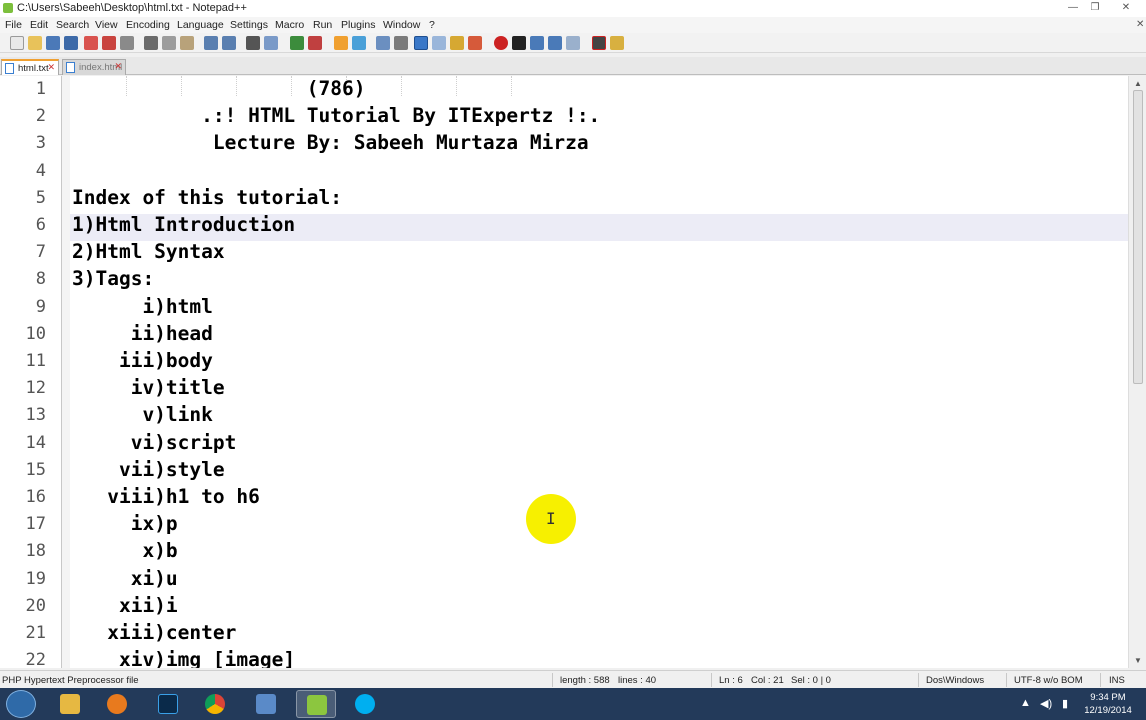 The height and width of the screenshot is (720, 1146). Describe the element at coordinates (13, 25) in the screenshot. I see `menu-file: File` at that location.